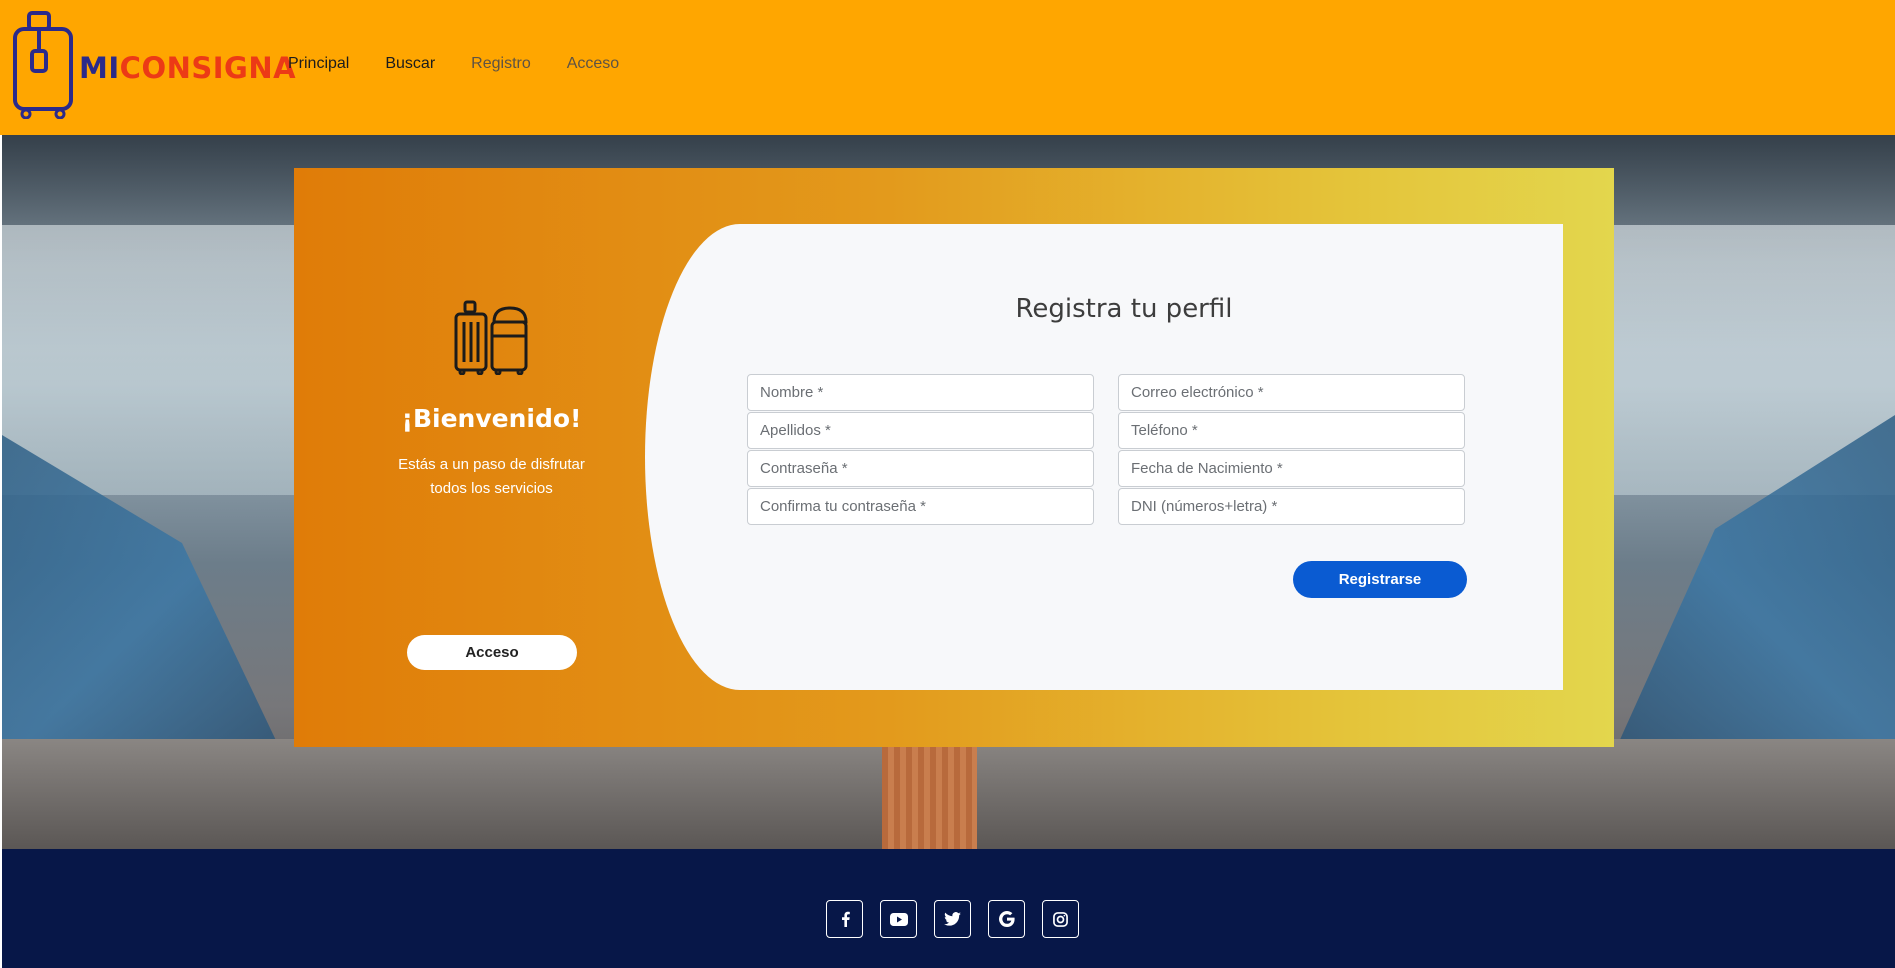  I want to click on nav-link-principal: Principal, so click(318, 64).